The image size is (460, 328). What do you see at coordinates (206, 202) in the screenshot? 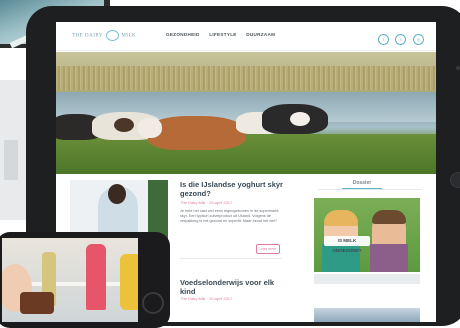
I see `article-meta: The Dairy Milk · 25 april 2017` at bounding box center [206, 202].